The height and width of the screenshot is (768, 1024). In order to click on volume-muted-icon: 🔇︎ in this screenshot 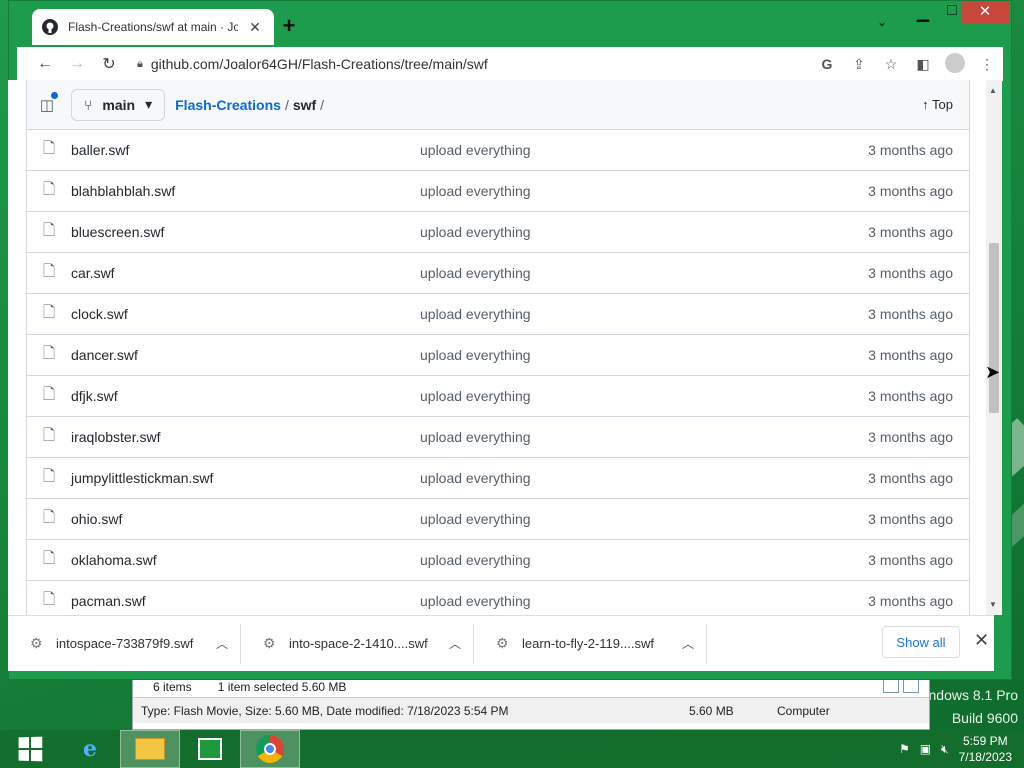, I will do `click(945, 749)`.